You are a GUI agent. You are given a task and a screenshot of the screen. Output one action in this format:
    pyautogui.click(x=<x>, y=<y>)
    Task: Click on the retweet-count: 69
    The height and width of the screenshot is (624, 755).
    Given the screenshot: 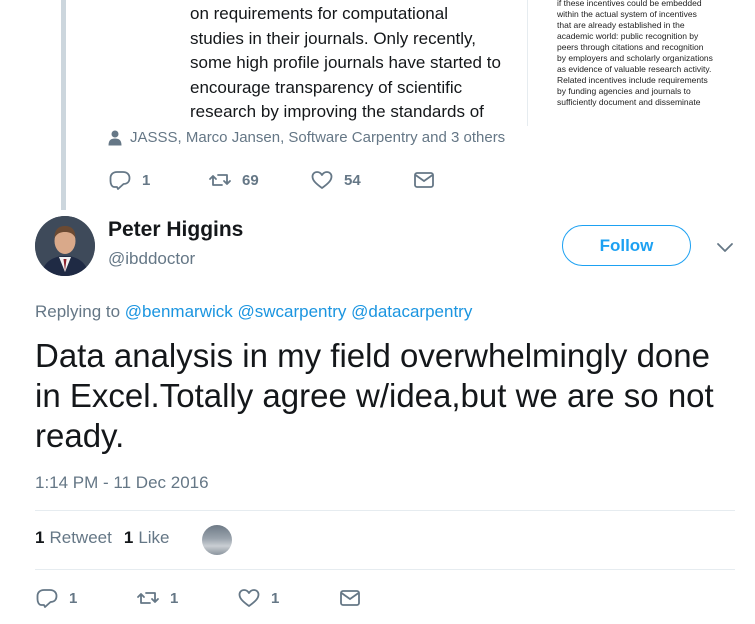 What is the action you would take?
    pyautogui.click(x=250, y=180)
    